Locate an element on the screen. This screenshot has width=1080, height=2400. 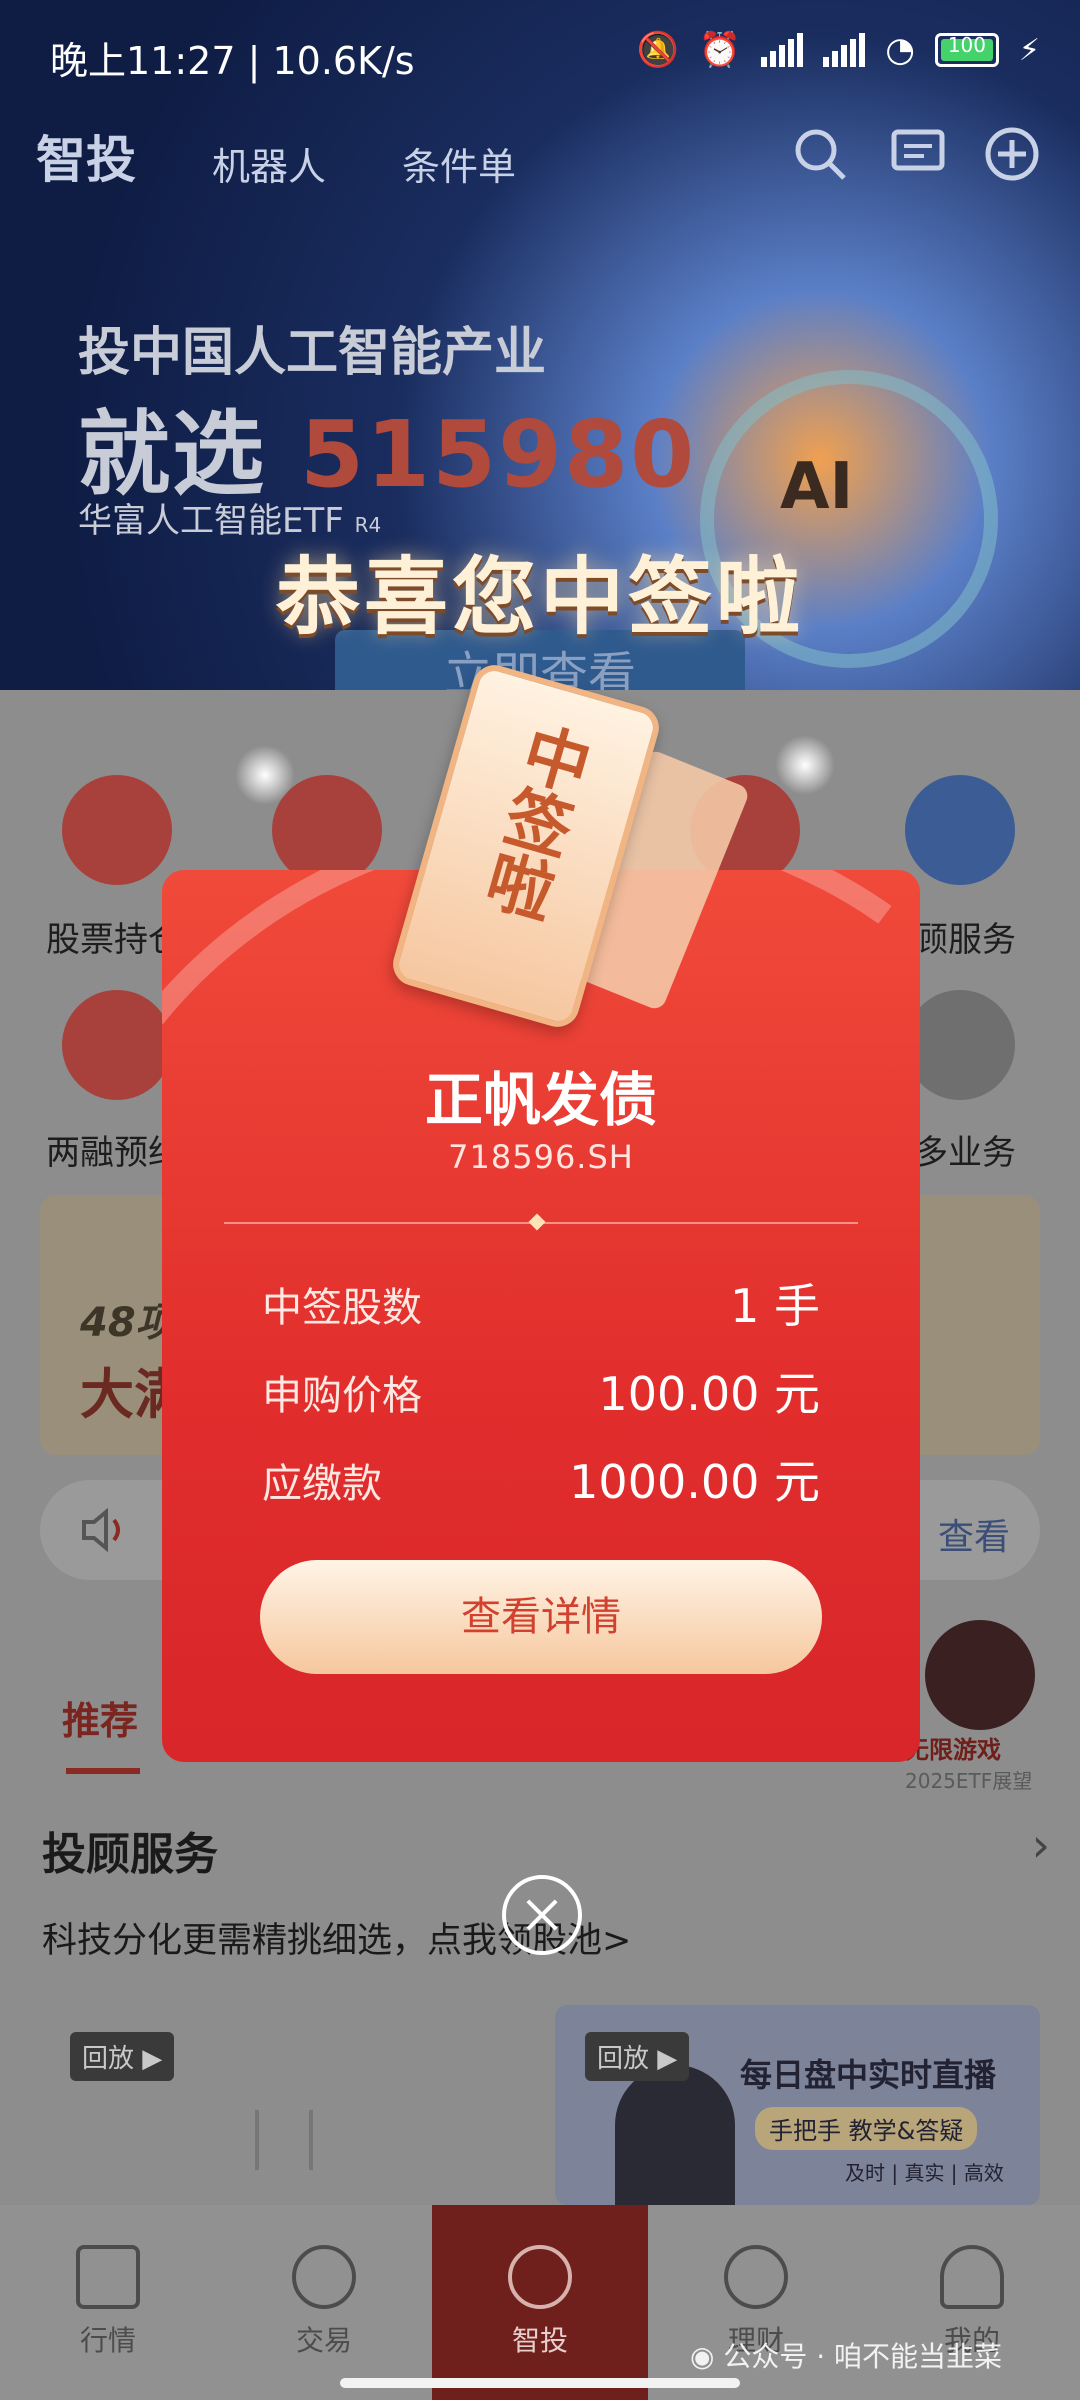
close-icon is located at coordinates (542, 1915).